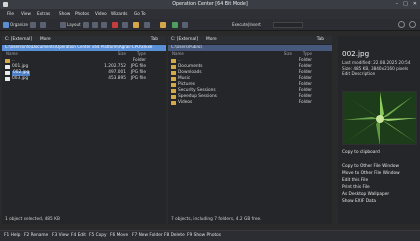  I want to click on paste-button, so click(104, 25).